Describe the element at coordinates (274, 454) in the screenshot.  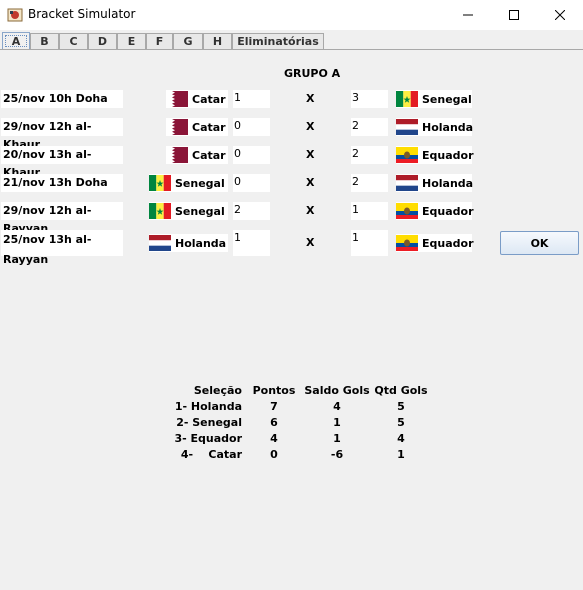
I see `points-cell: 0` at that location.